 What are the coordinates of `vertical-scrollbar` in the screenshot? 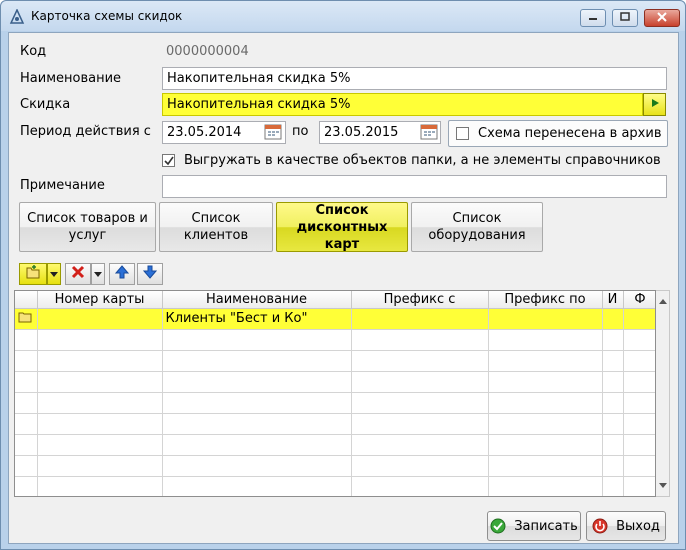 It's located at (663, 393).